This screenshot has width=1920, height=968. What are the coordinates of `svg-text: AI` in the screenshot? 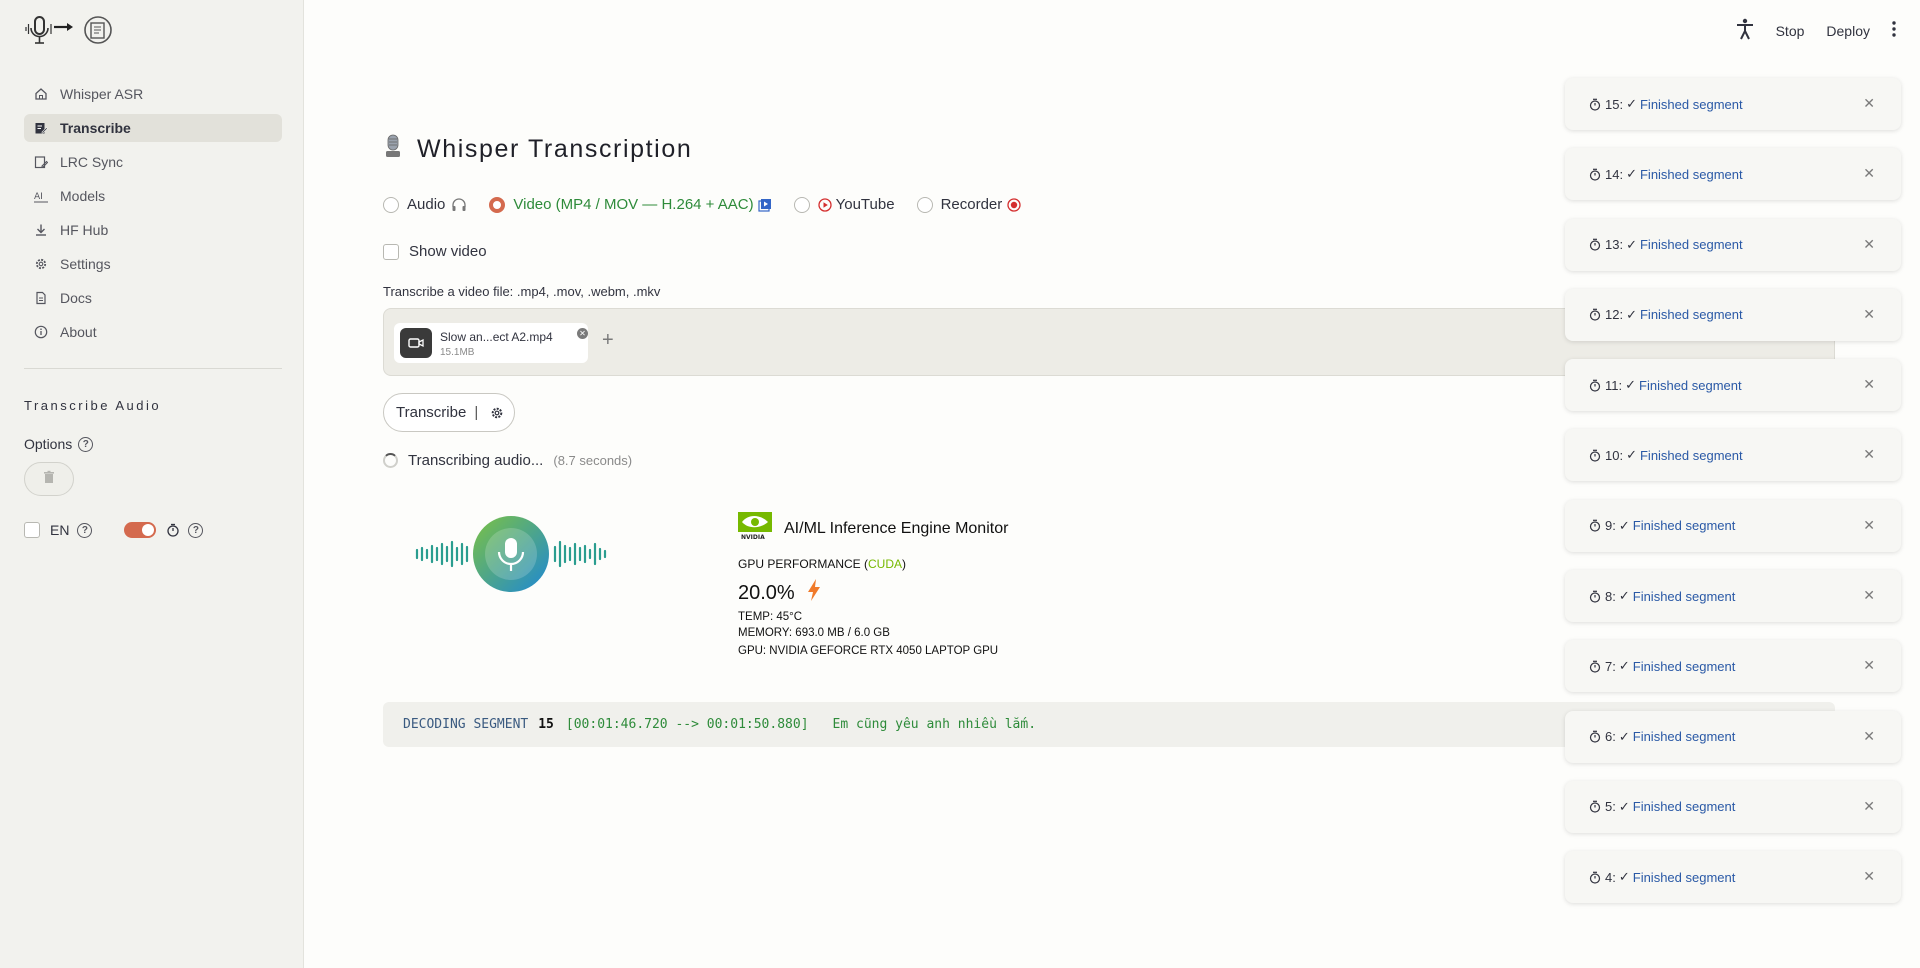 It's located at (38, 197).